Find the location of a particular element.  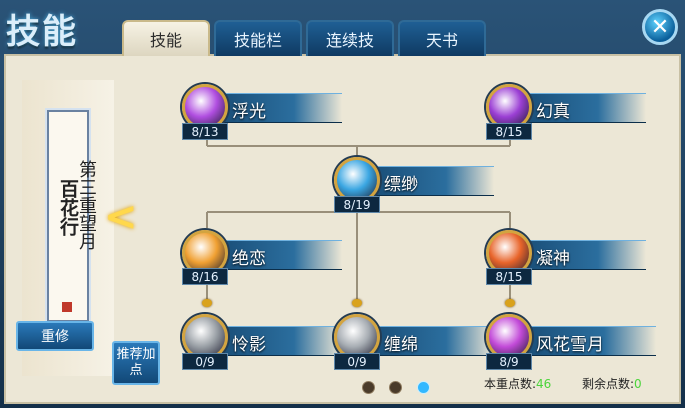

skill-level: 8/9 is located at coordinates (509, 361).